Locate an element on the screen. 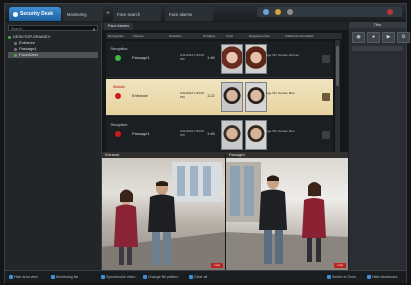 This screenshot has height=285, width=411. tab-label: Face search is located at coordinates (129, 14).